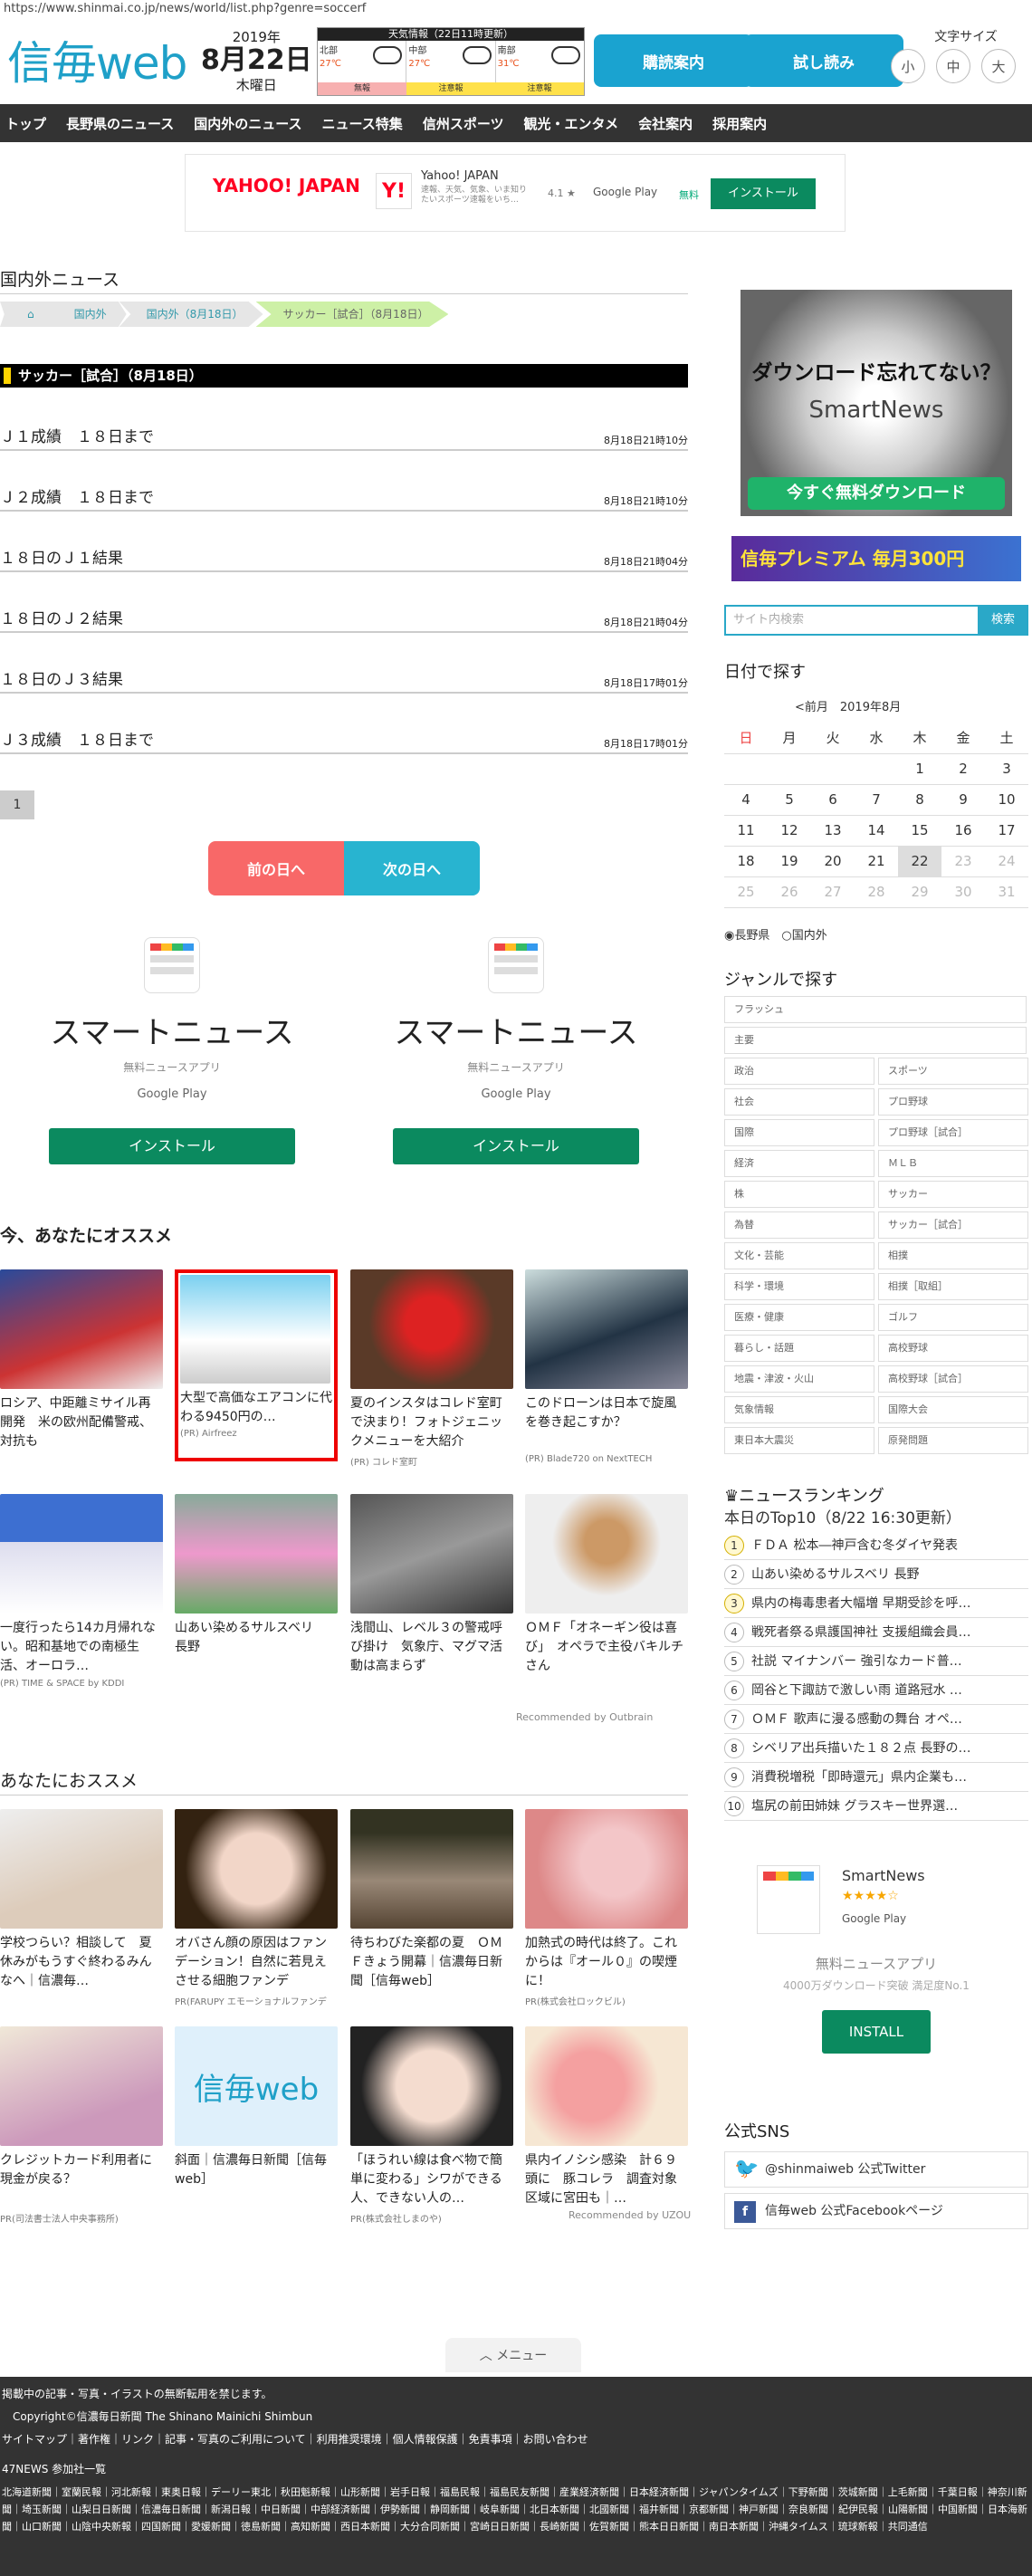 Image resolution: width=1032 pixels, height=2576 pixels. Describe the element at coordinates (908, 66) in the screenshot. I see `font-small-button: 小` at that location.